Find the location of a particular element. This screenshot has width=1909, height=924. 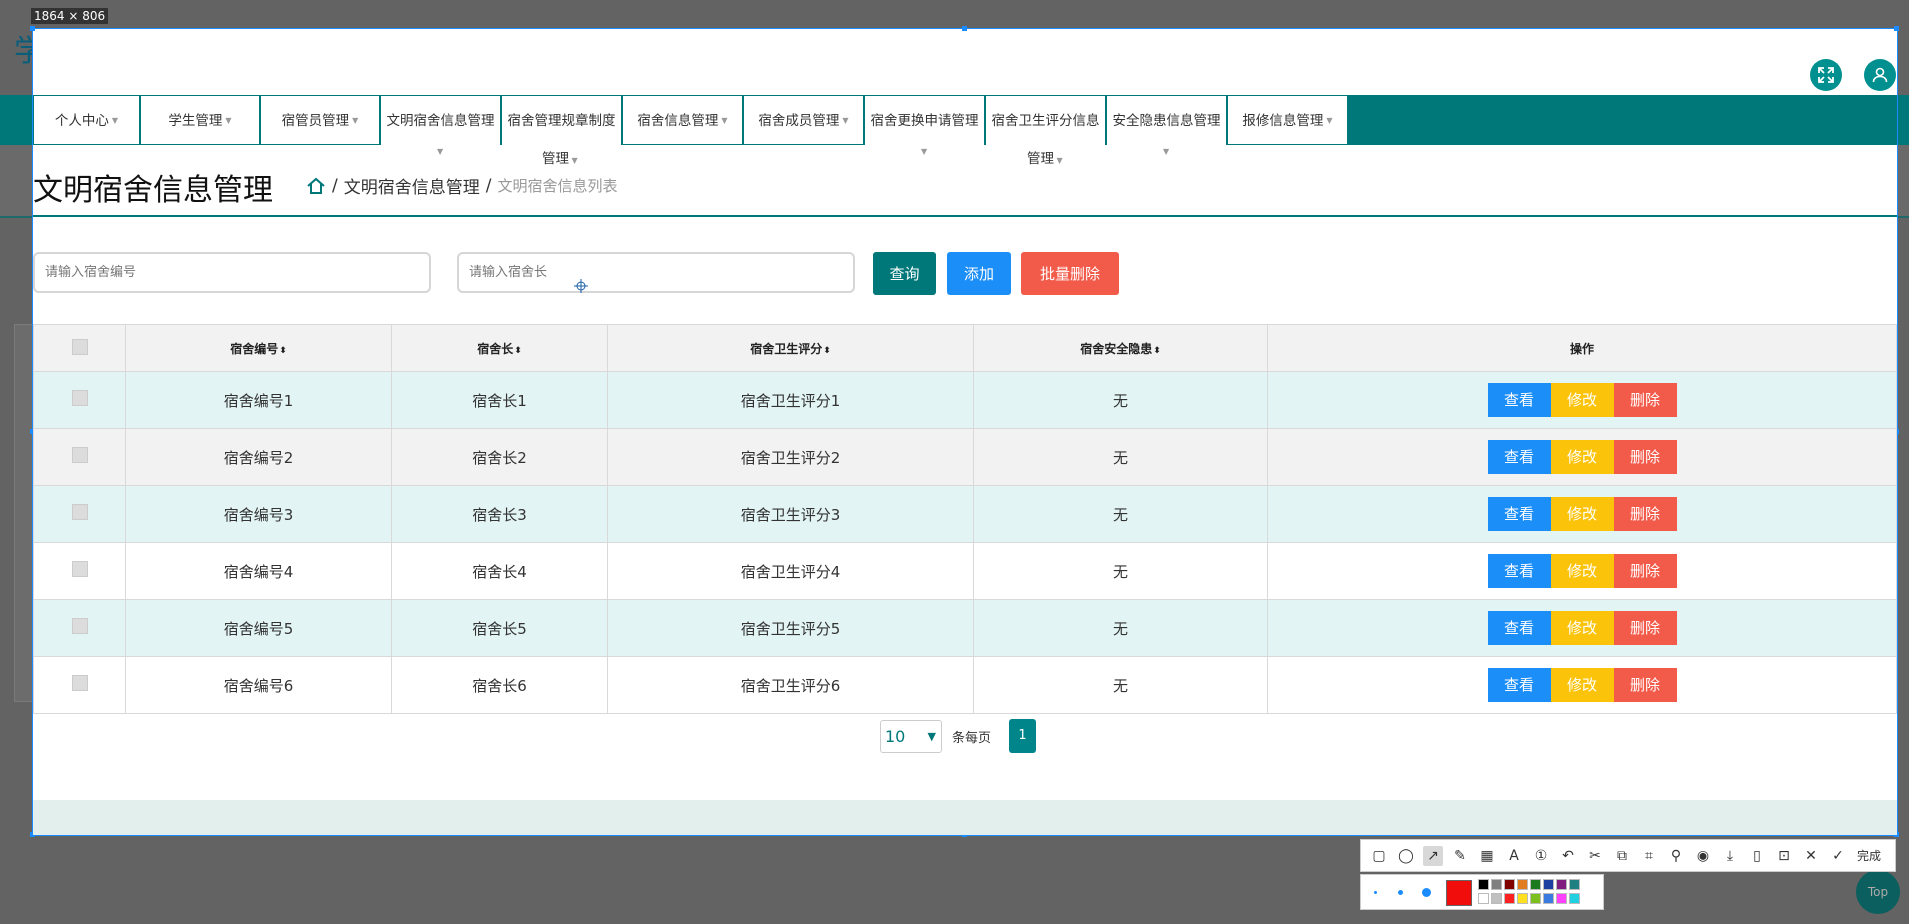

download-icon: ⤓ is located at coordinates (1730, 856).